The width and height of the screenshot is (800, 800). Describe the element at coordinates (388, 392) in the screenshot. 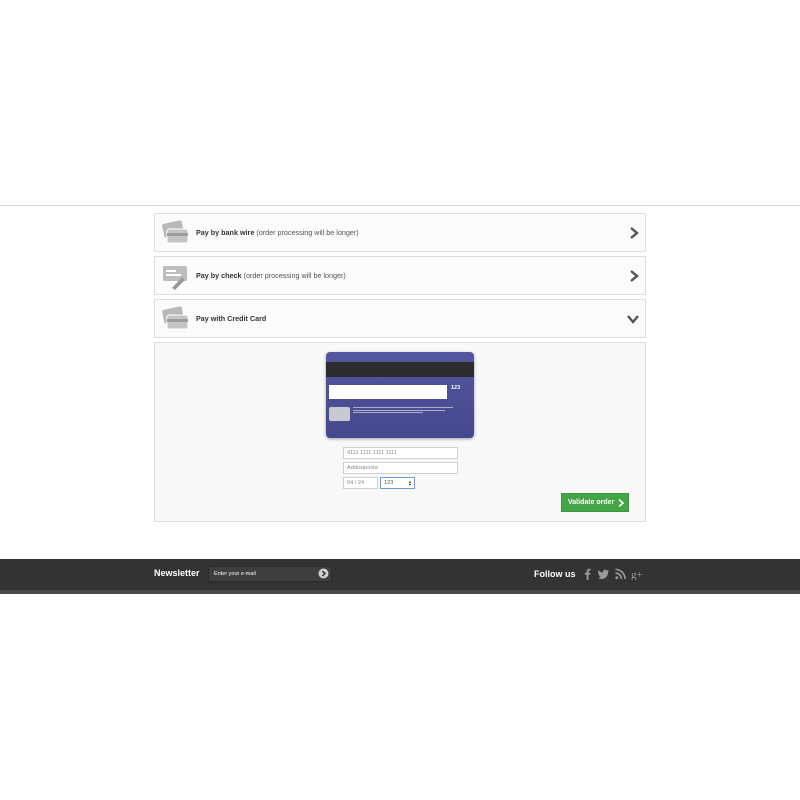

I see `signature-strip` at that location.